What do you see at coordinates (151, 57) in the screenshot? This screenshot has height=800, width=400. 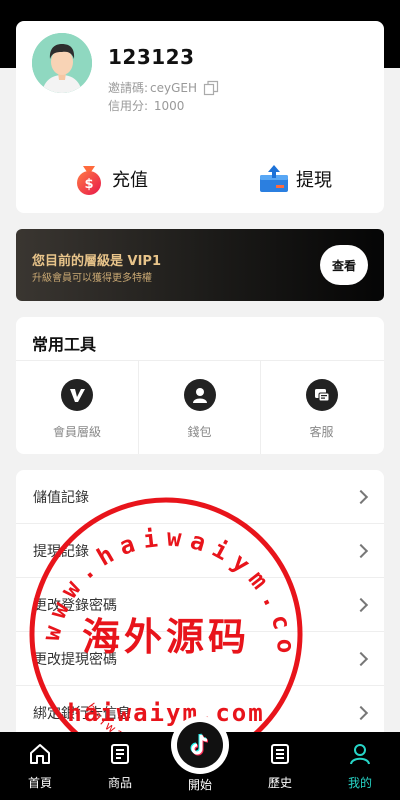 I see `username: 123123` at bounding box center [151, 57].